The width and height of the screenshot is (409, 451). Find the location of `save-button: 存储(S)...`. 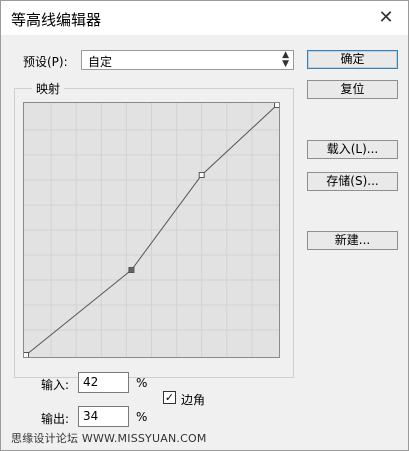

save-button: 存储(S)... is located at coordinates (352, 181).